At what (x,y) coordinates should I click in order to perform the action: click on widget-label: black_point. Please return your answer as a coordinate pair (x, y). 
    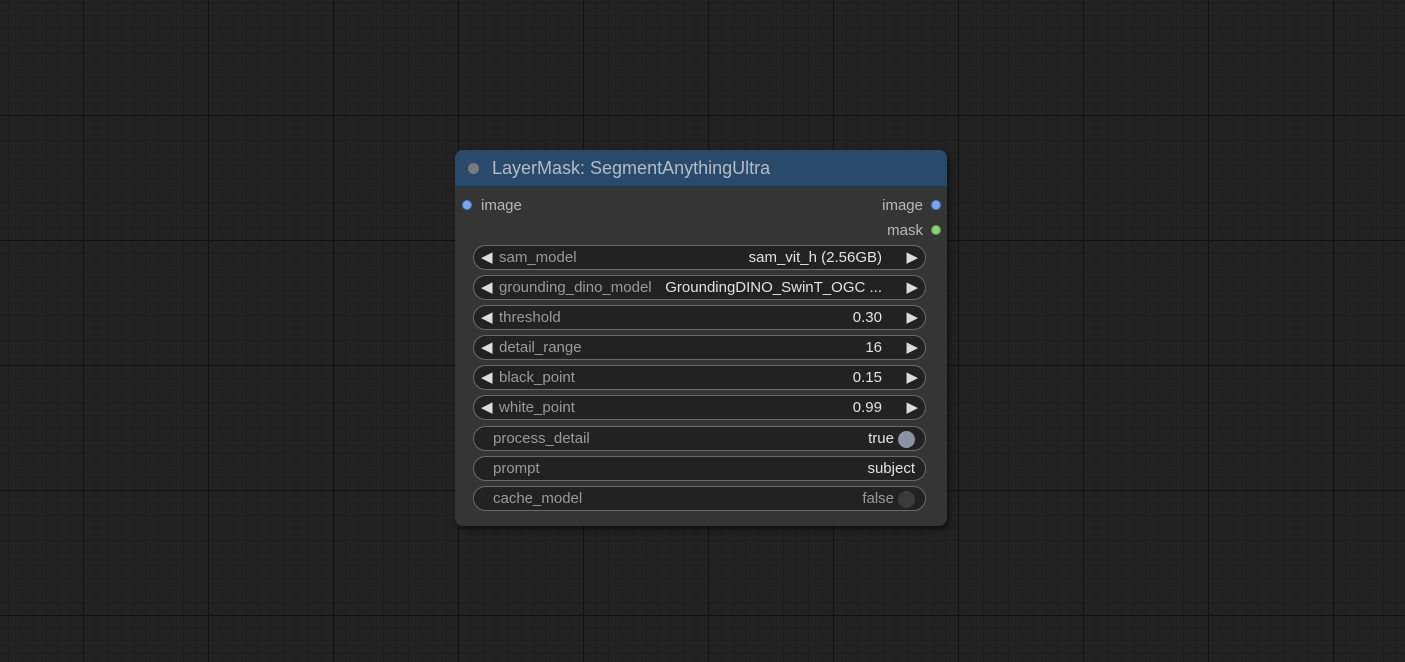
    Looking at the image, I should click on (537, 377).